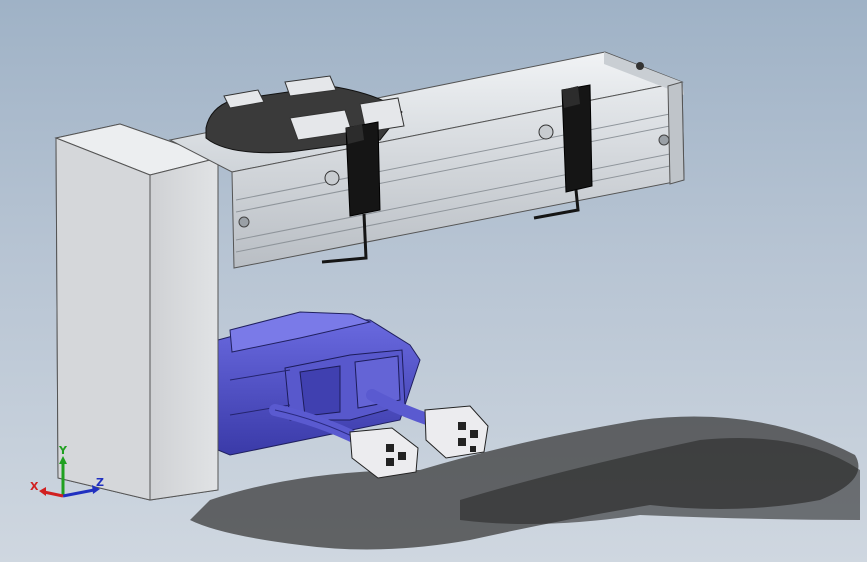 The height and width of the screenshot is (562, 867). I want to click on y-axis-label: Y, so click(63, 450).